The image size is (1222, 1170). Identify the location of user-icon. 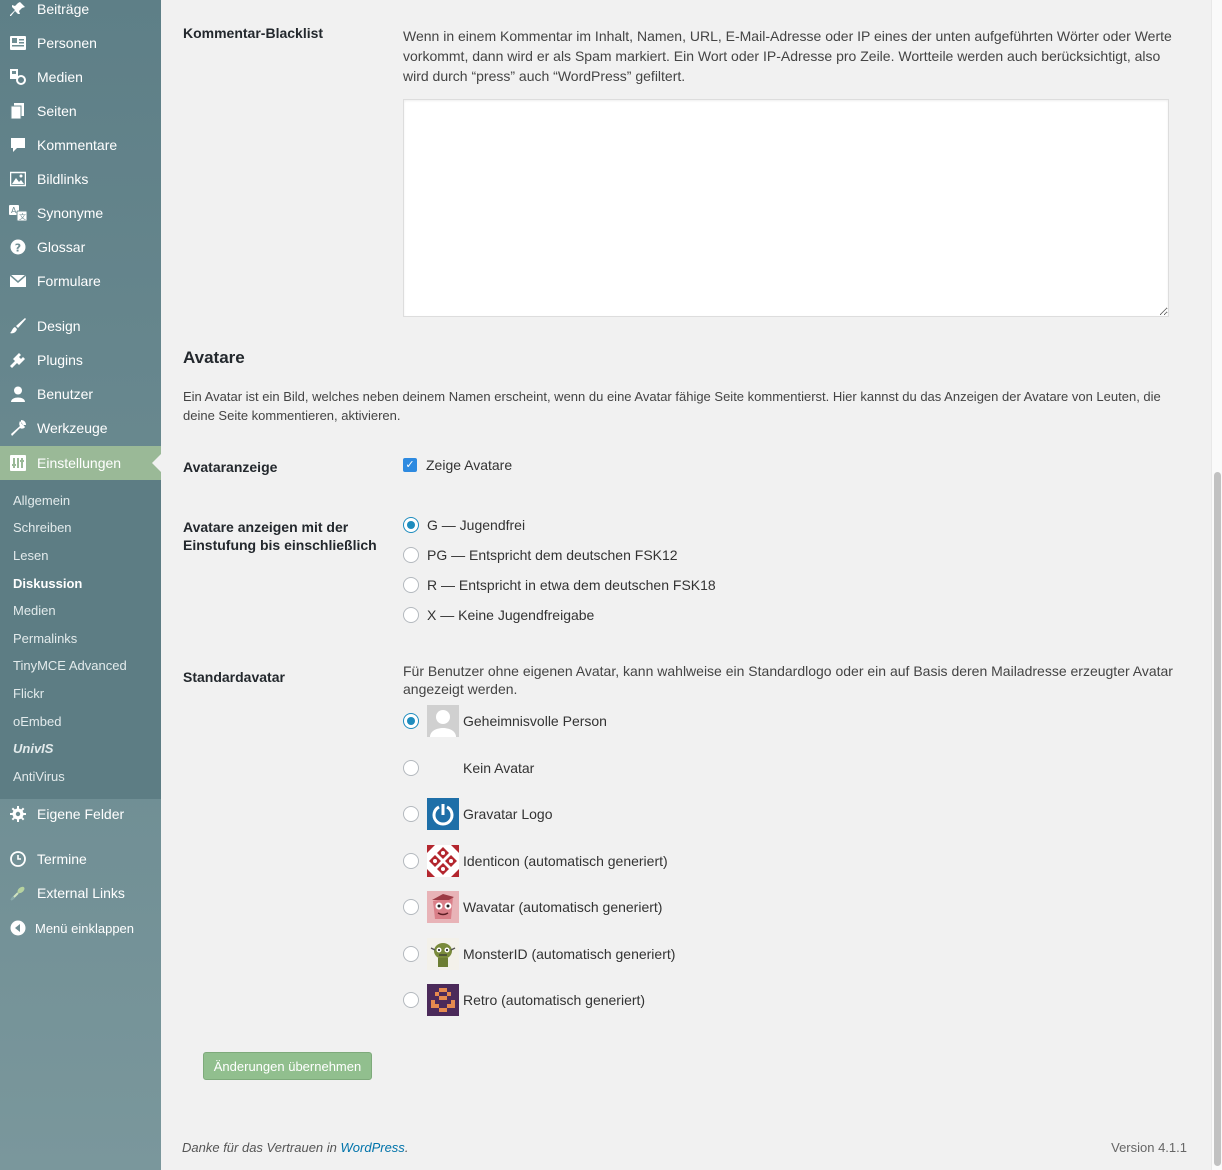
(18, 394).